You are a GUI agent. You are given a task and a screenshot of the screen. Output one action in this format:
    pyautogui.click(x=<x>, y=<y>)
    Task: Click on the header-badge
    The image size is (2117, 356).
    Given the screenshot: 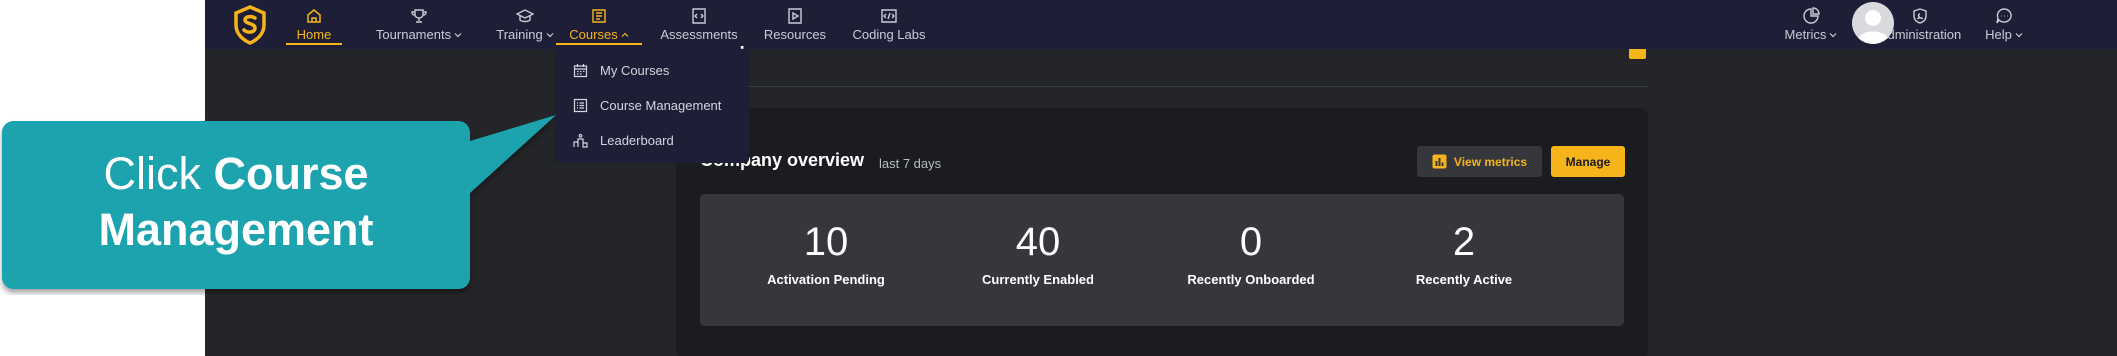 What is the action you would take?
    pyautogui.click(x=1637, y=54)
    